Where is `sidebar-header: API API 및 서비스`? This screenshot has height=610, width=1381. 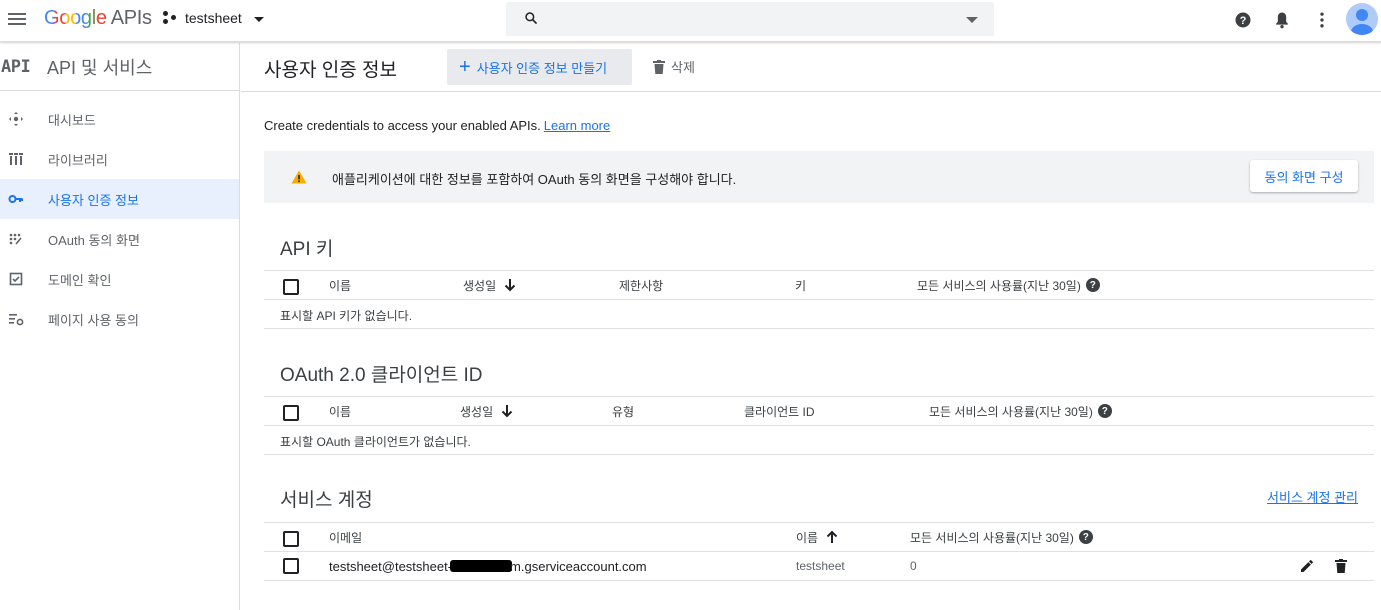 sidebar-header: API API 및 서비스 is located at coordinates (119, 67).